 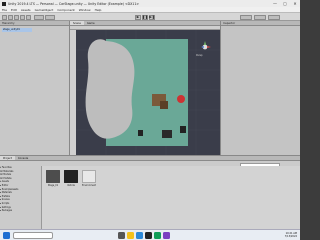 What do you see at coordinates (181, 99) in the screenshot?
I see `red-sphere-object` at bounding box center [181, 99].